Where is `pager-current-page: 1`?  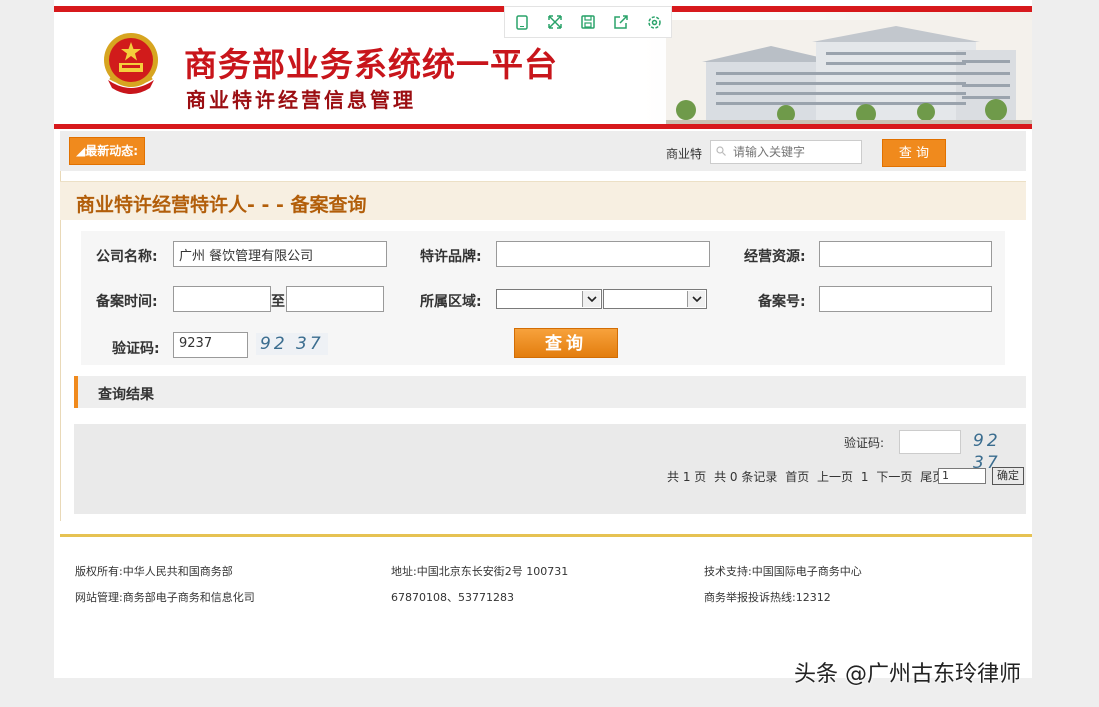 pager-current-page: 1 is located at coordinates (864, 477).